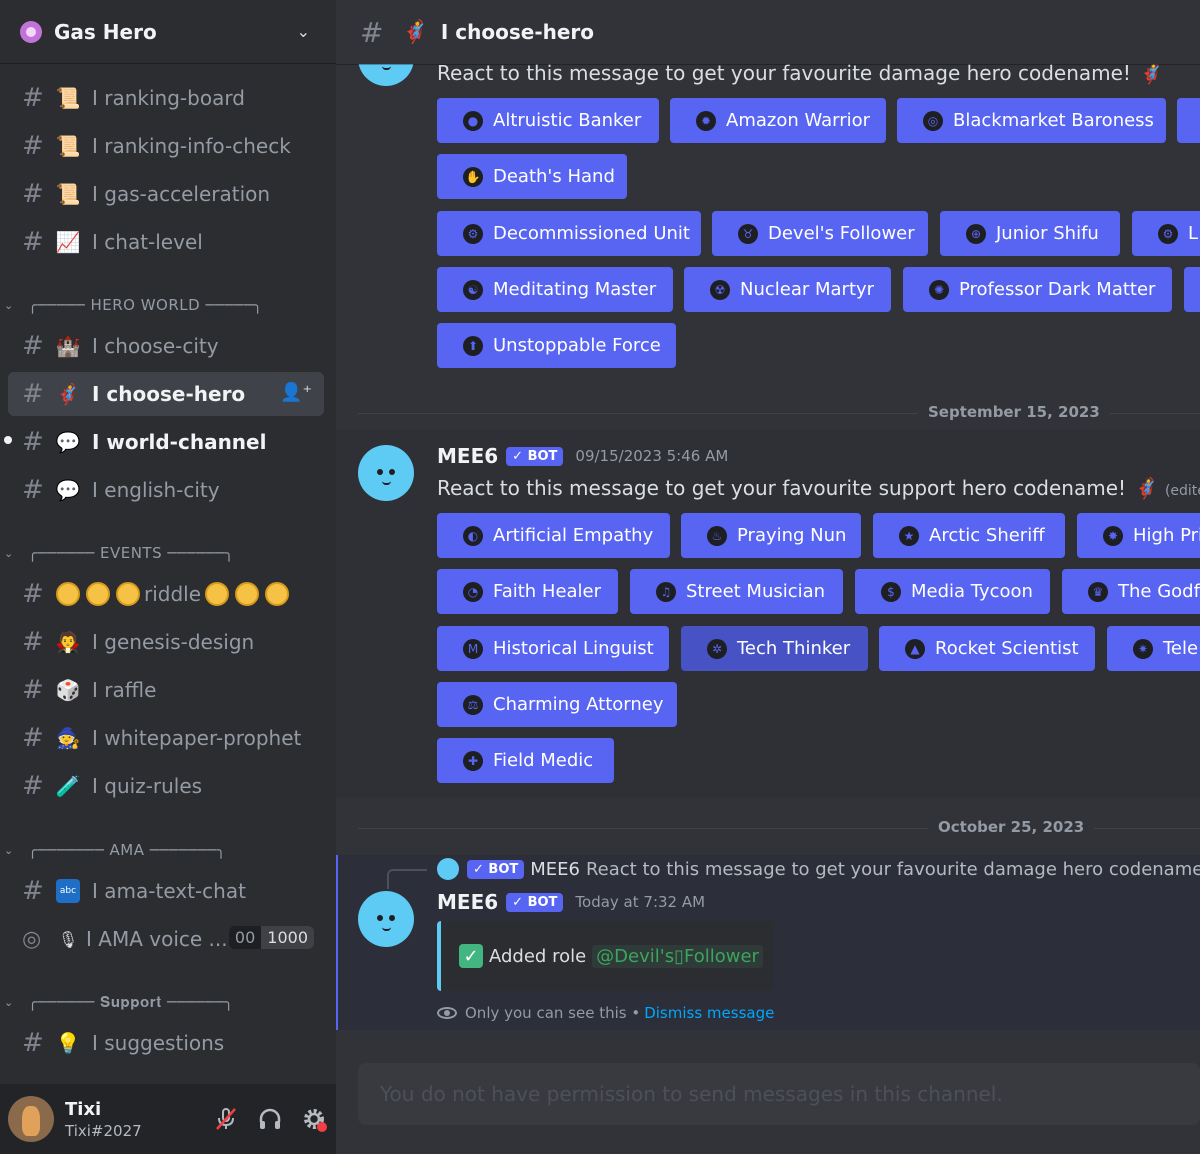 Image resolution: width=1200 pixels, height=1154 pixels. I want to click on role-button: ♫ Street Musician, so click(736, 591).